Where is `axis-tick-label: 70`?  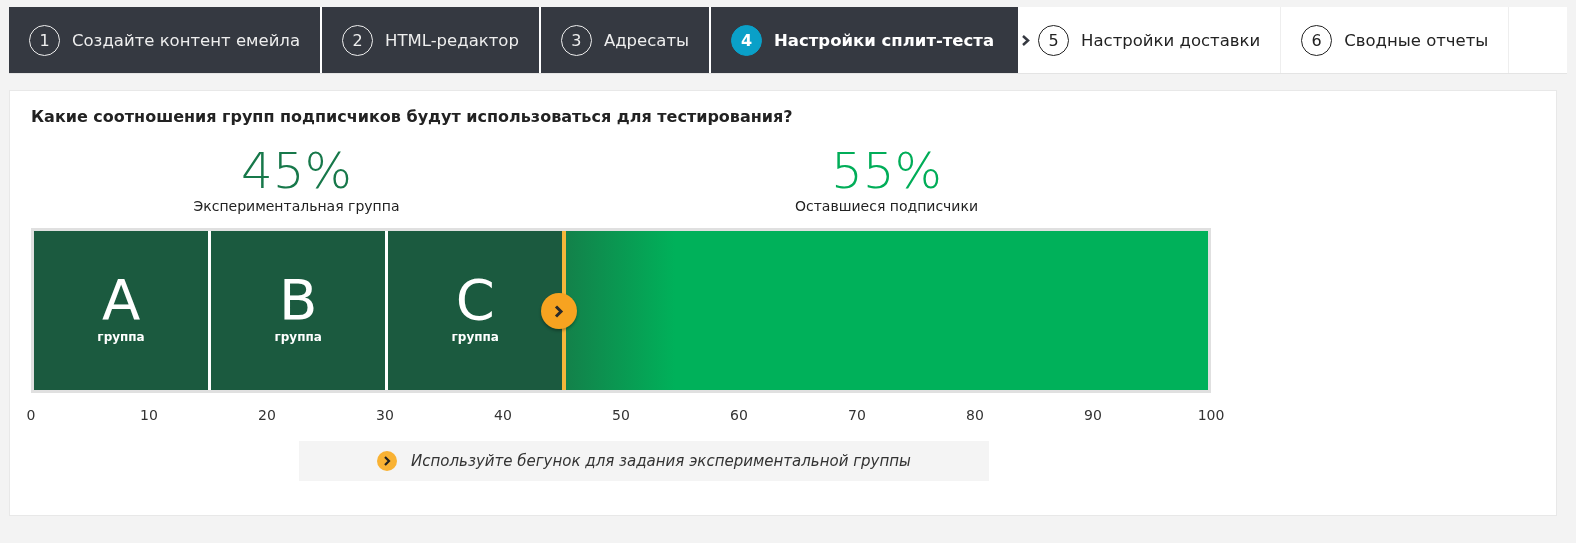
axis-tick-label: 70 is located at coordinates (857, 415).